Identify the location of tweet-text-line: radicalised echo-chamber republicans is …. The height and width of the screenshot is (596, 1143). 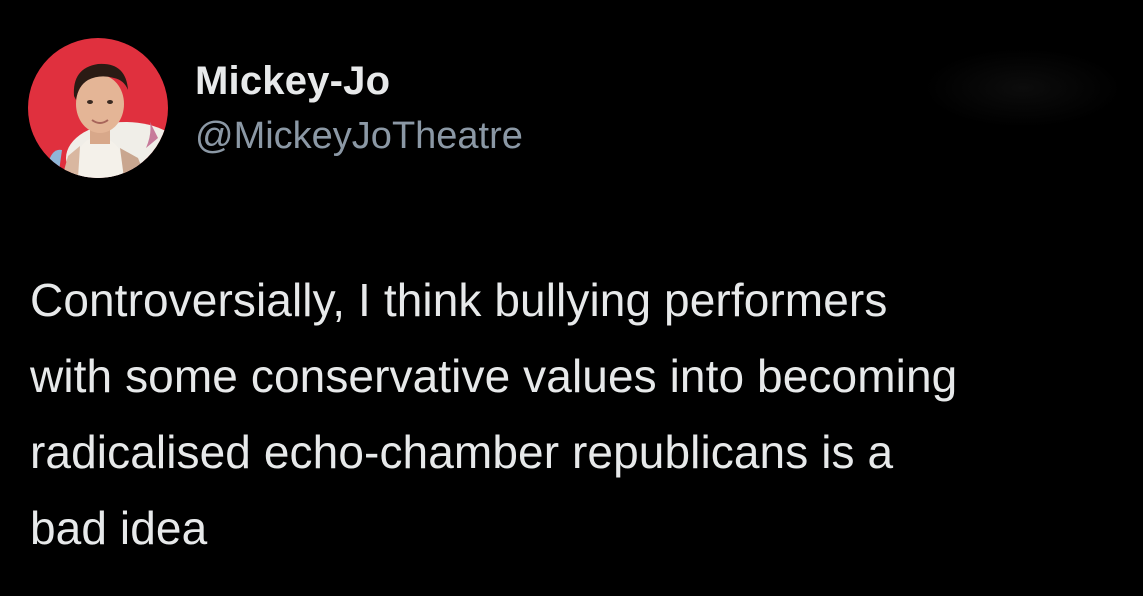
(462, 452).